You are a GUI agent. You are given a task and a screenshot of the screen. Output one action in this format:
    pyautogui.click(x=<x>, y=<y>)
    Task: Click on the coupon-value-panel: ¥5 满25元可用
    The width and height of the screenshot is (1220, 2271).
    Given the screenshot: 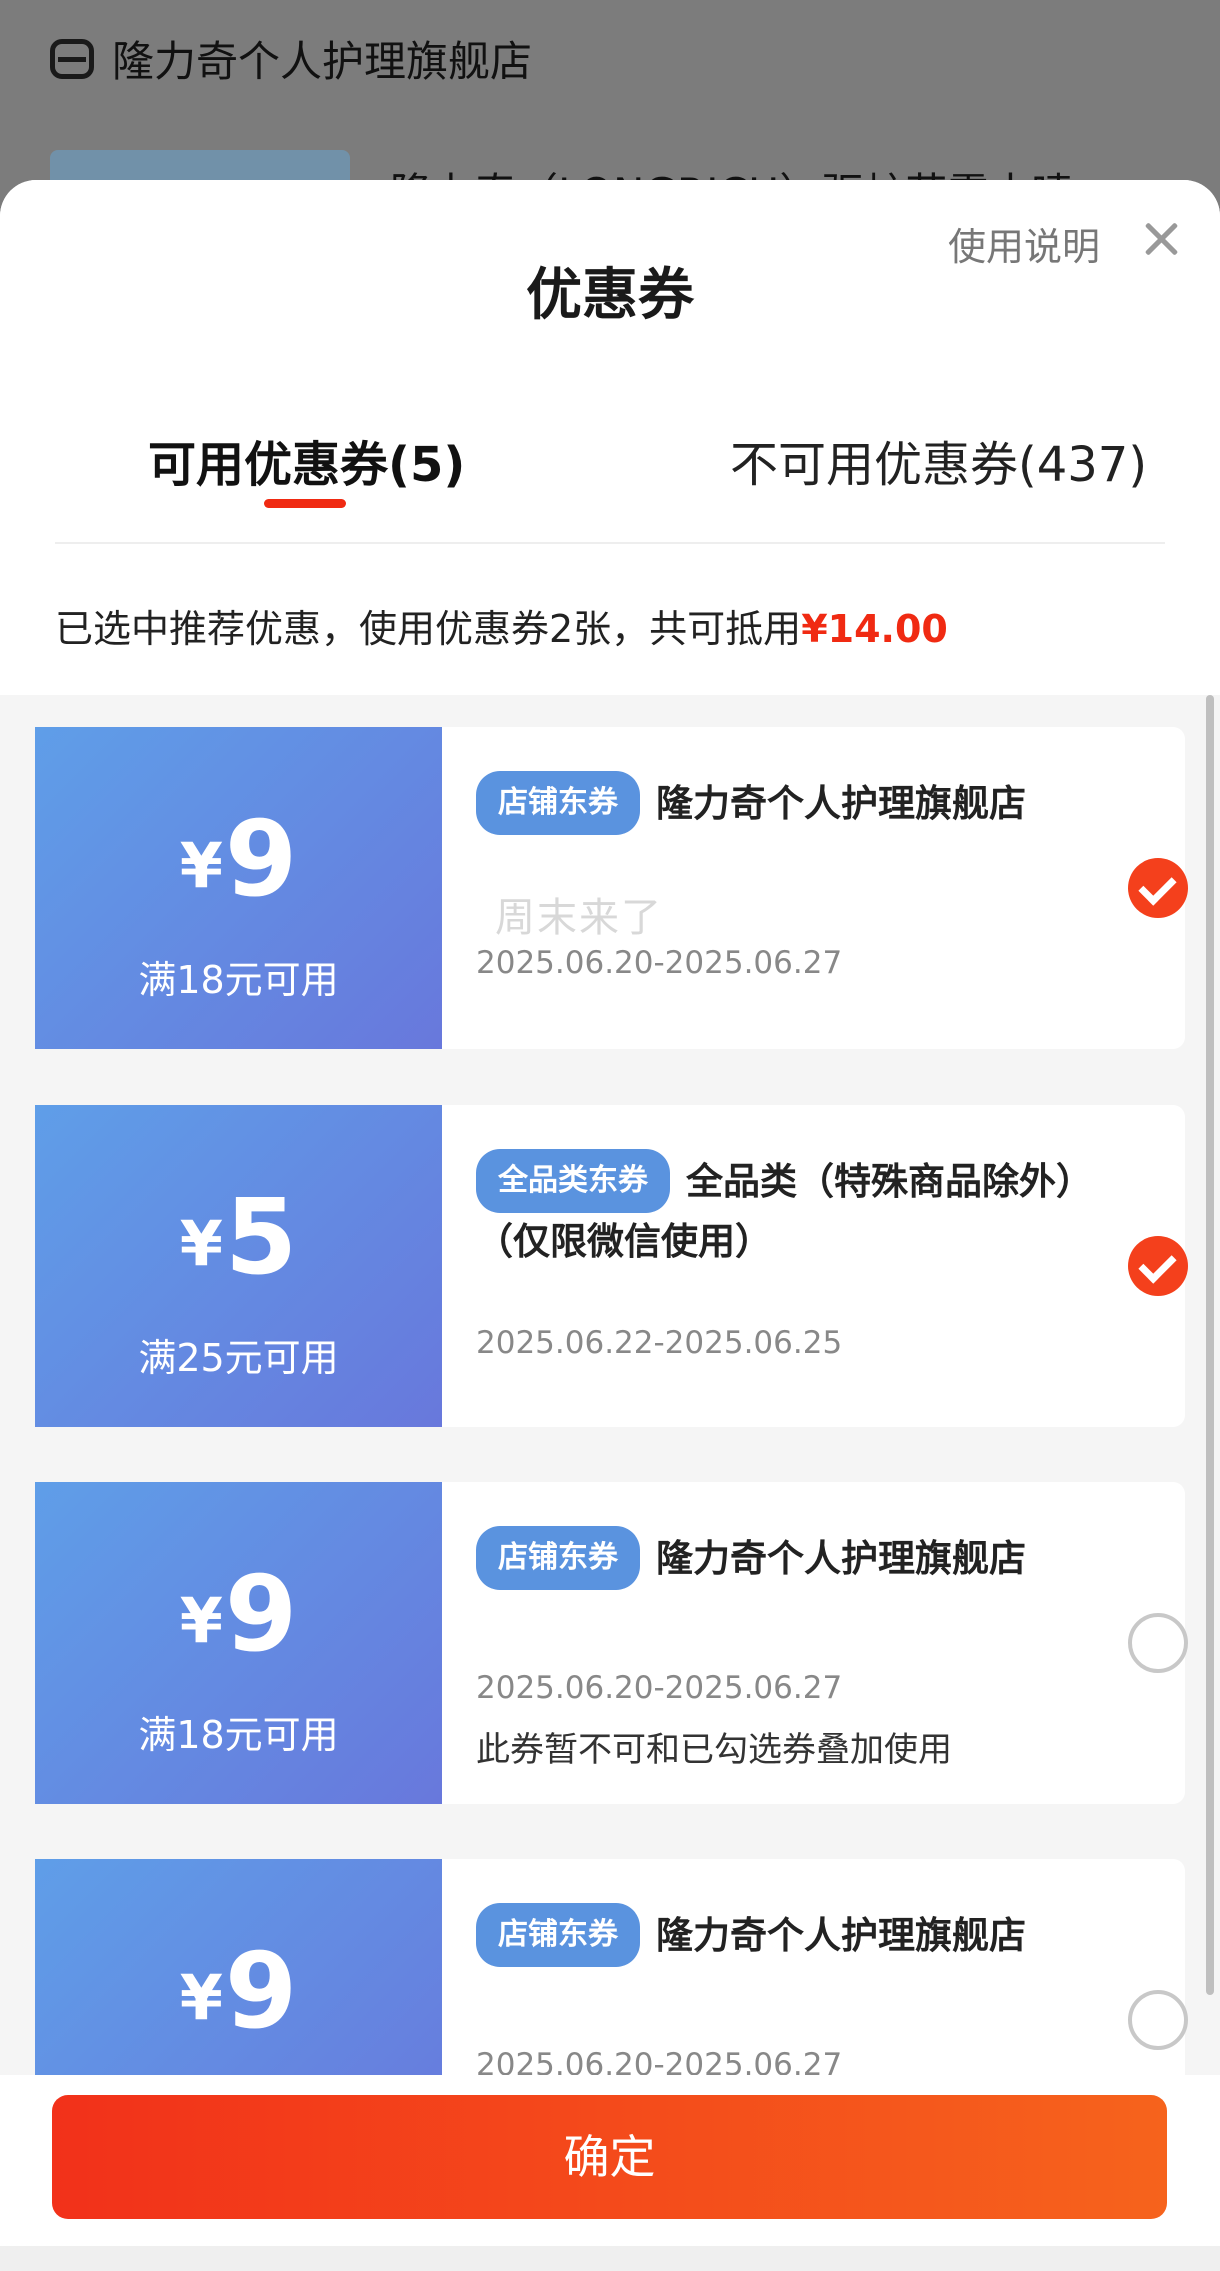 What is the action you would take?
    pyautogui.click(x=235, y=1266)
    